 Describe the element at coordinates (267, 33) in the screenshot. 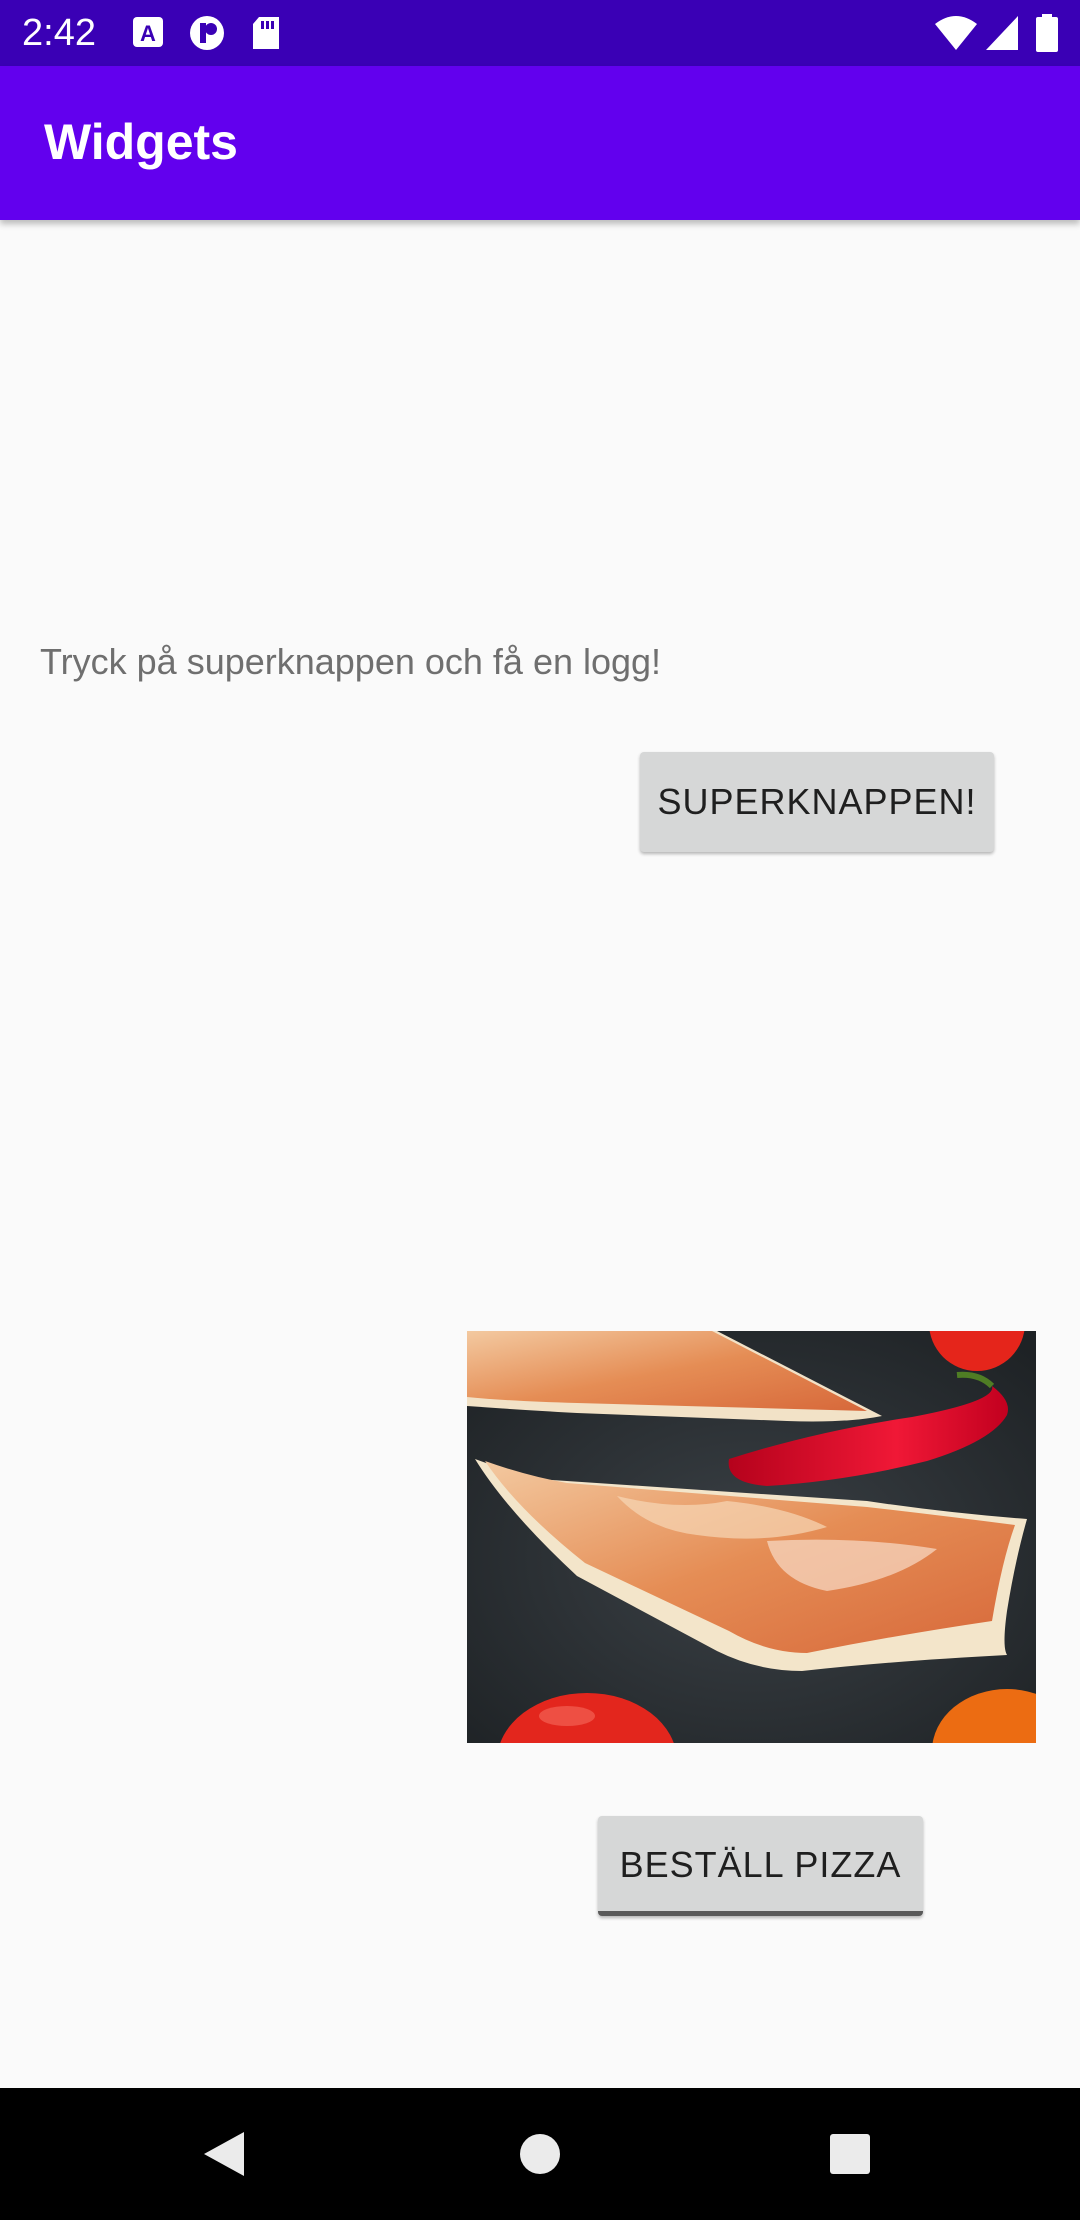

I see `sd-card-icon` at that location.